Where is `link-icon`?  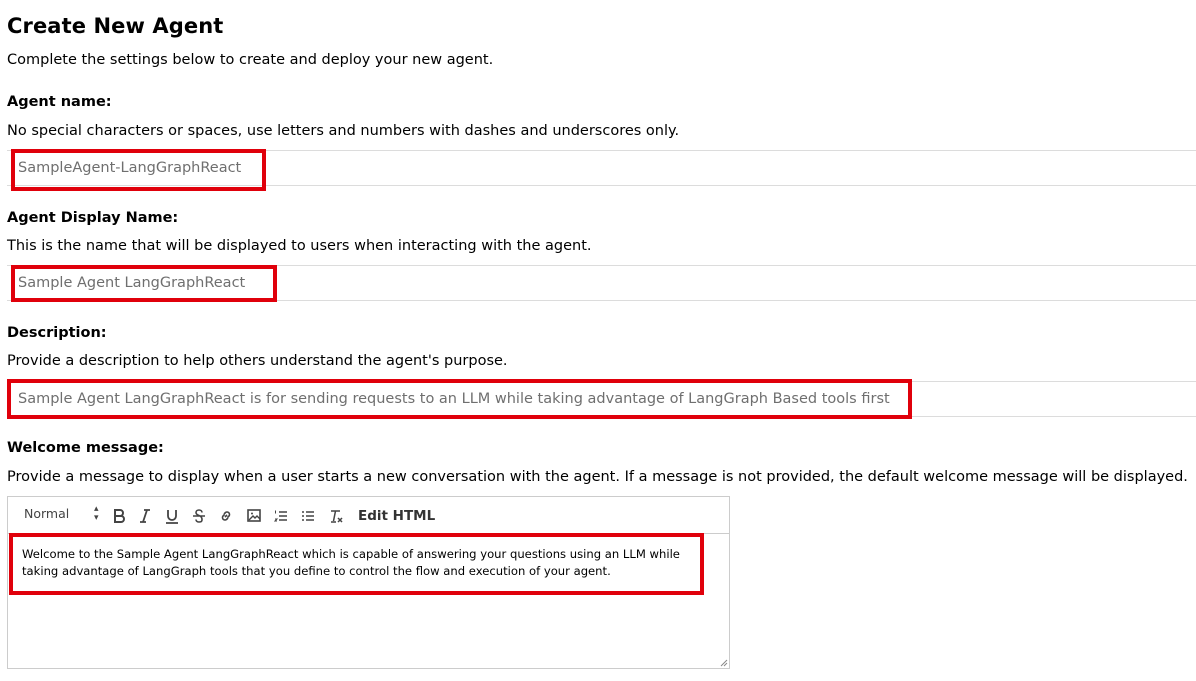 link-icon is located at coordinates (226, 516).